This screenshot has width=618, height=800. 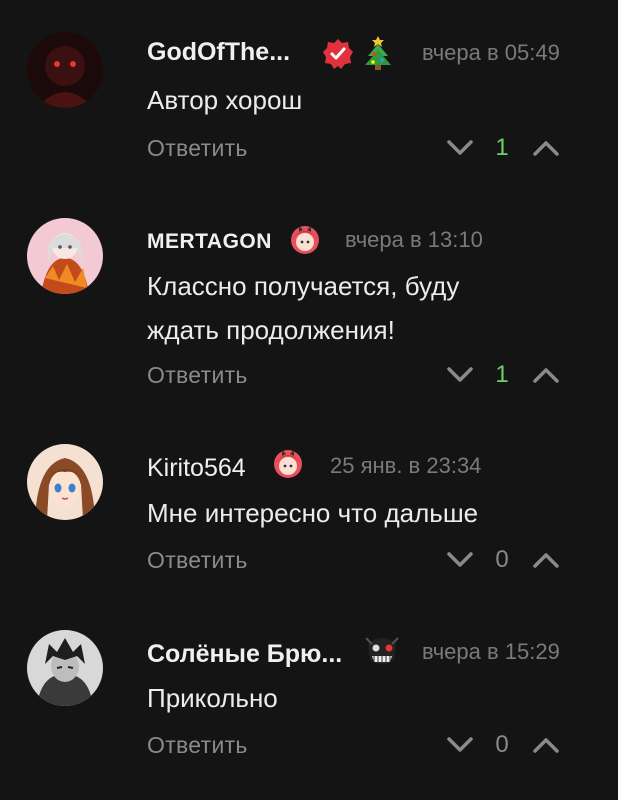 I want to click on comment-timestamp: вчера в 05:49, so click(x=491, y=52).